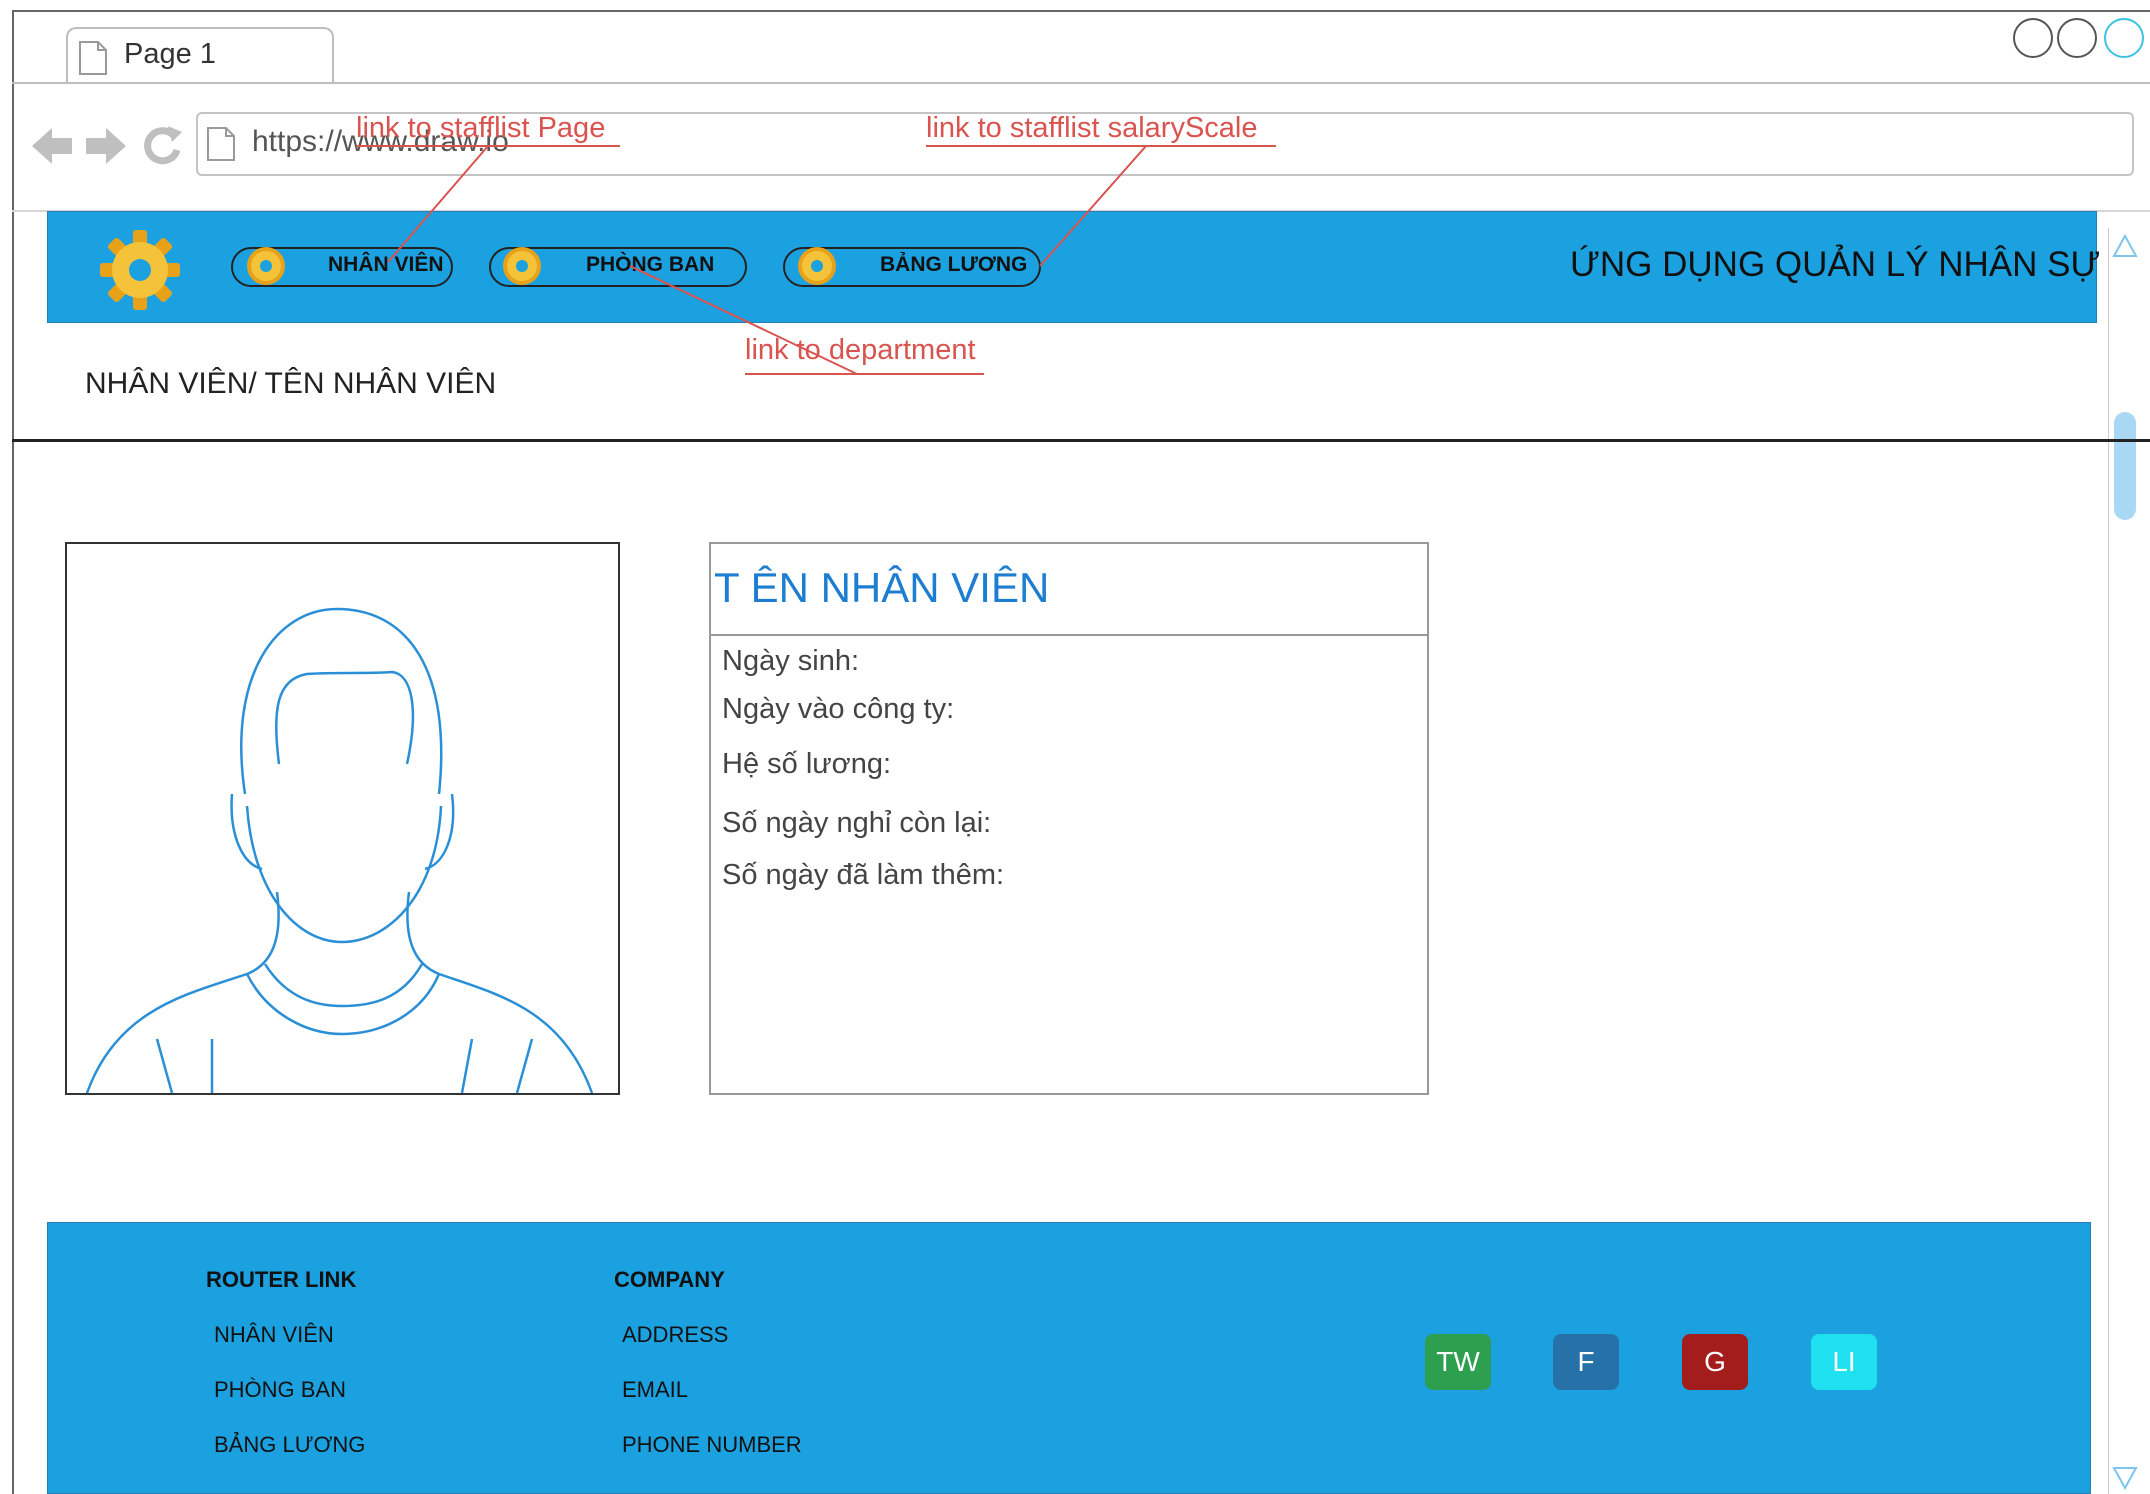 This screenshot has width=2150, height=1494. I want to click on field-salary-scale-label: Hệ số lương:, so click(807, 764).